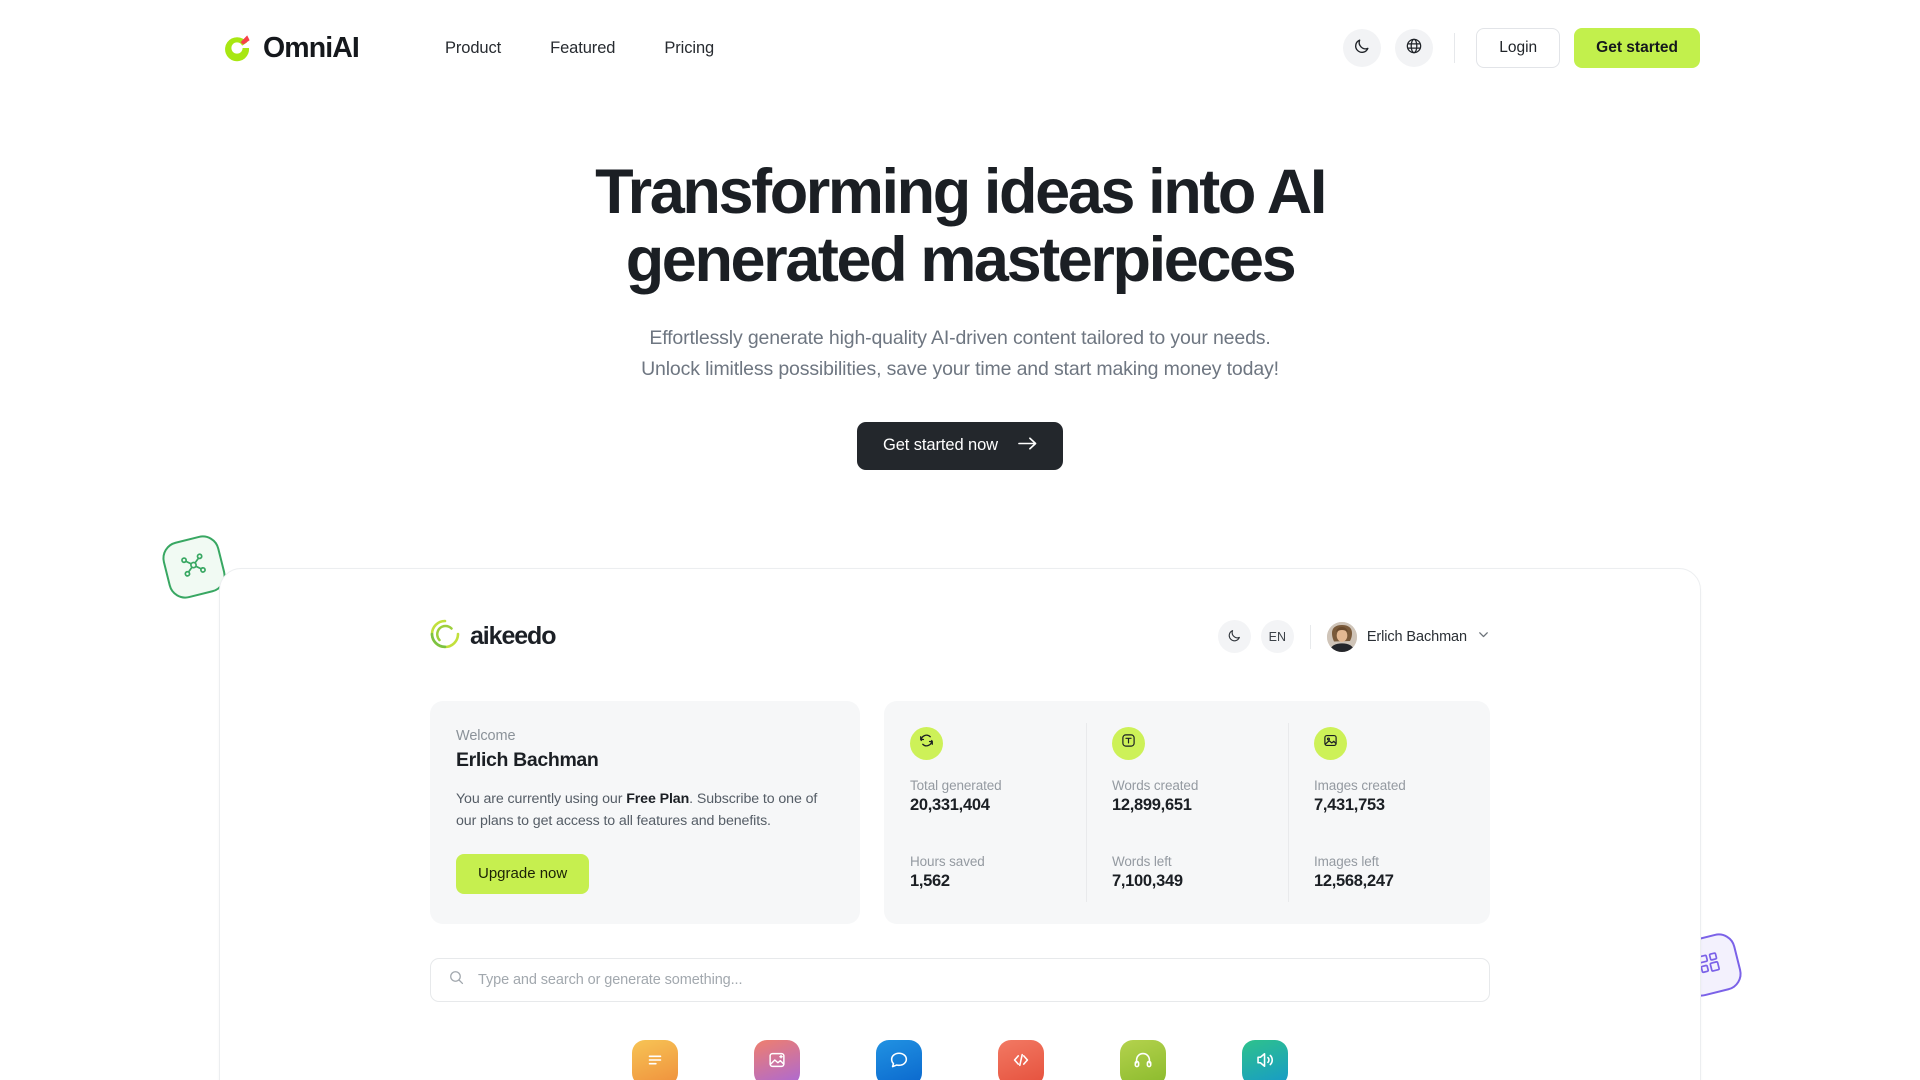 This screenshot has height=1080, width=1920. What do you see at coordinates (930, 880) in the screenshot?
I see `stat-sub-value: 1,562` at bounding box center [930, 880].